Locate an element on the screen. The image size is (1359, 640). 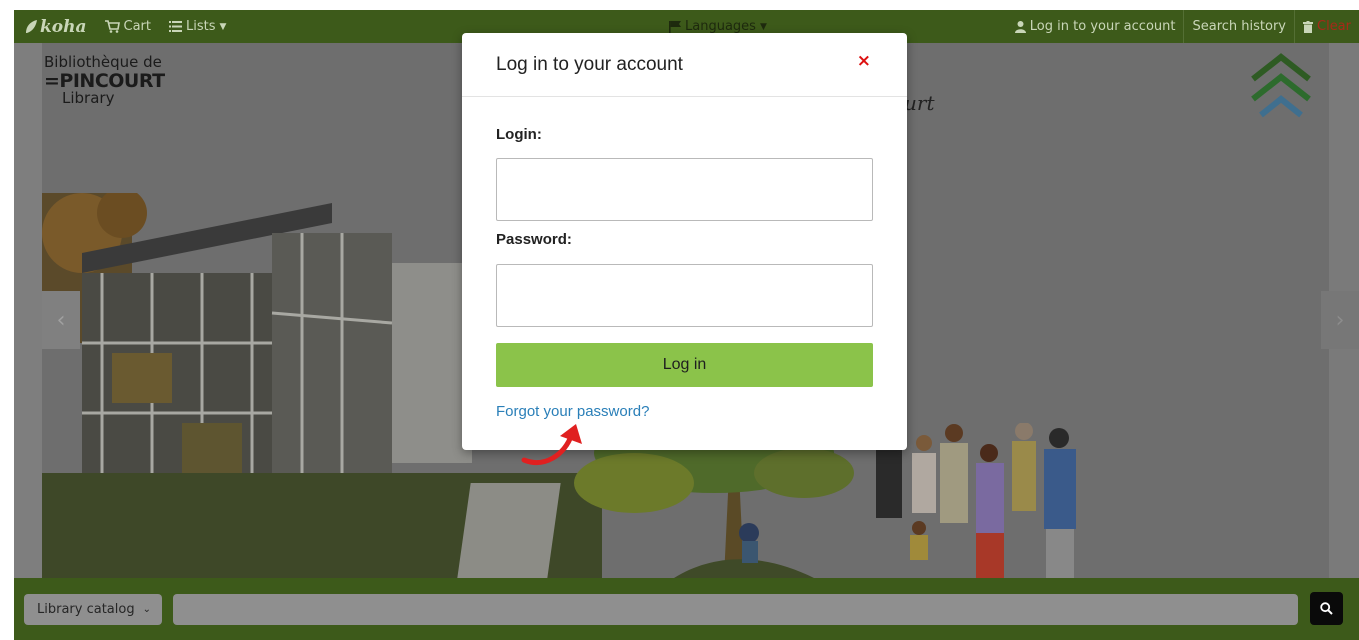
login-link: Log in to your account is located at coordinates (1095, 26).